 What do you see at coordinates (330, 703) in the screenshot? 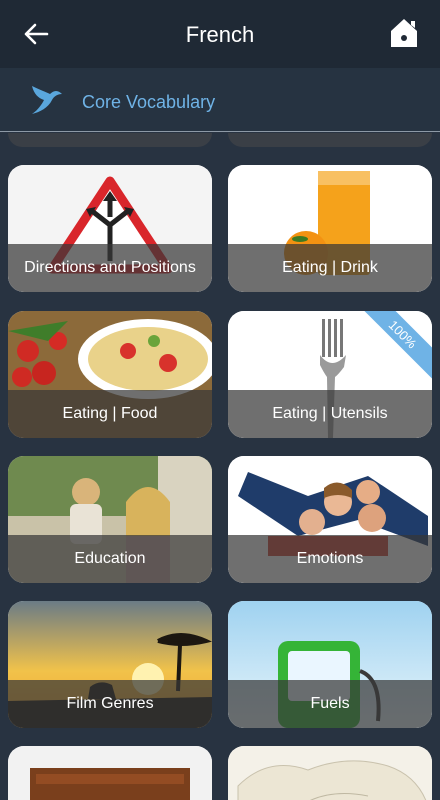
I see `card-label: Fuels` at bounding box center [330, 703].